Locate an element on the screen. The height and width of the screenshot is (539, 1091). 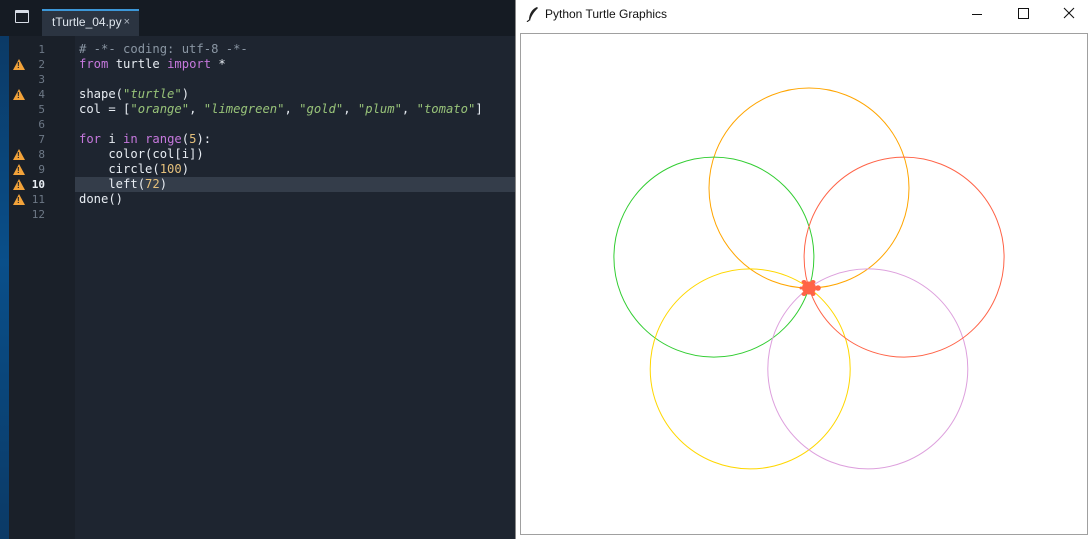
code-token: in is located at coordinates (130, 139).